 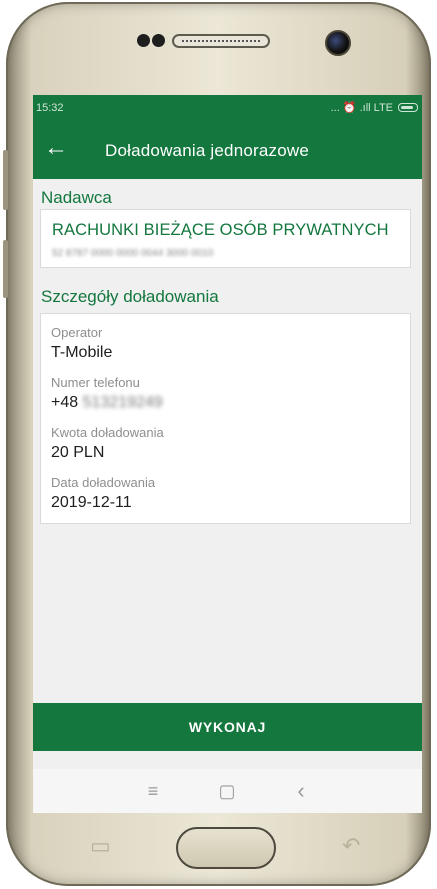 What do you see at coordinates (5, 269) in the screenshot?
I see `power-button` at bounding box center [5, 269].